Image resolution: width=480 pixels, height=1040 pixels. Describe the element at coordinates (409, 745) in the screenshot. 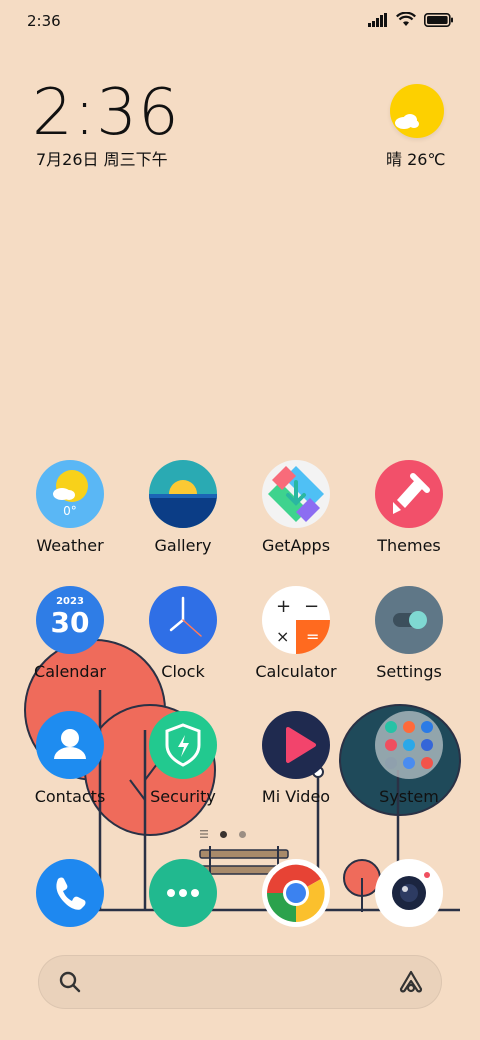

I see `system-folder-icon` at that location.